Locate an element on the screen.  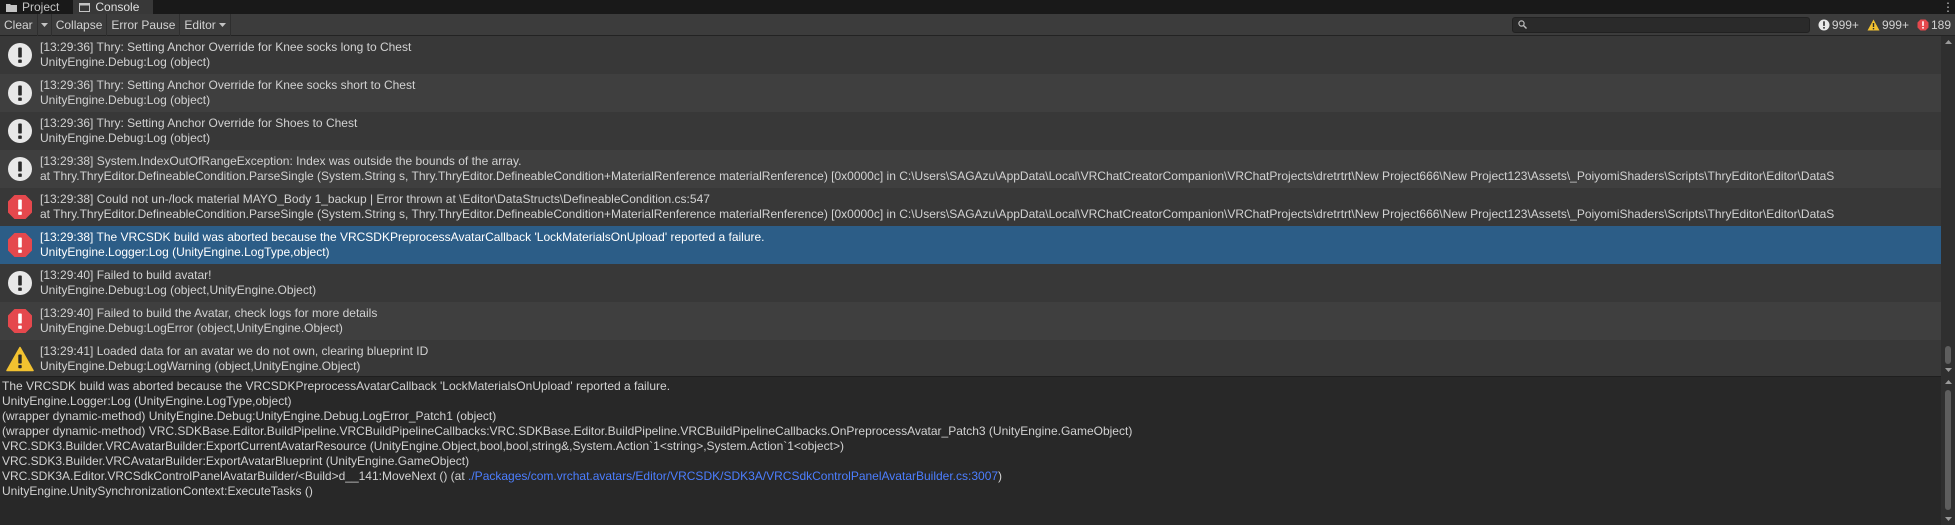
clear-options-dropdown is located at coordinates (45, 24).